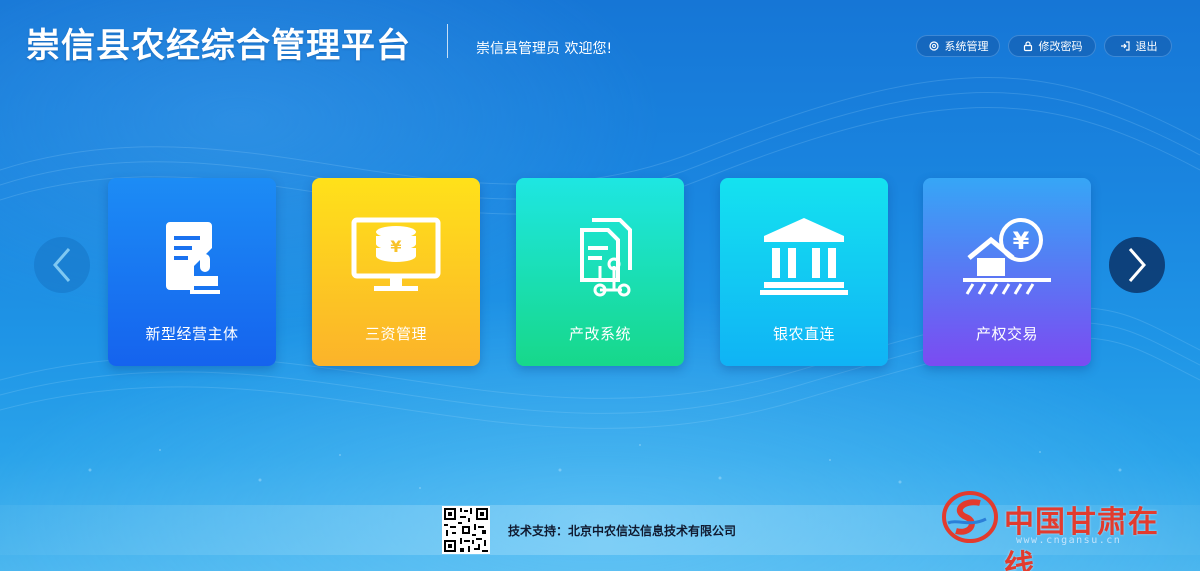 The height and width of the screenshot is (571, 1200). Describe the element at coordinates (1007, 256) in the screenshot. I see `house-yuan-icon: ¥` at that location.